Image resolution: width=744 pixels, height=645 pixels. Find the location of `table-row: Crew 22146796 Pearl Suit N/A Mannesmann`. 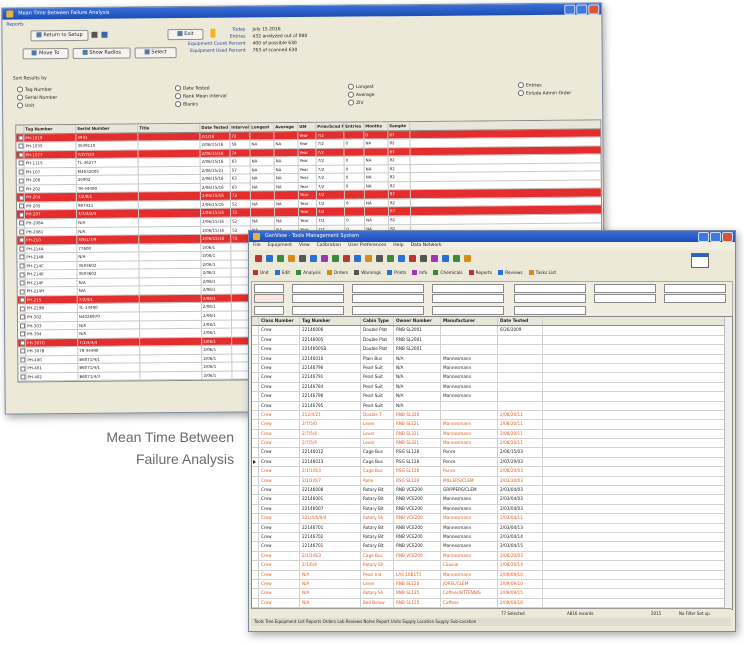

table-row: Crew 22146796 Pearl Suit N/A Mannesmann is located at coordinates (492, 368).